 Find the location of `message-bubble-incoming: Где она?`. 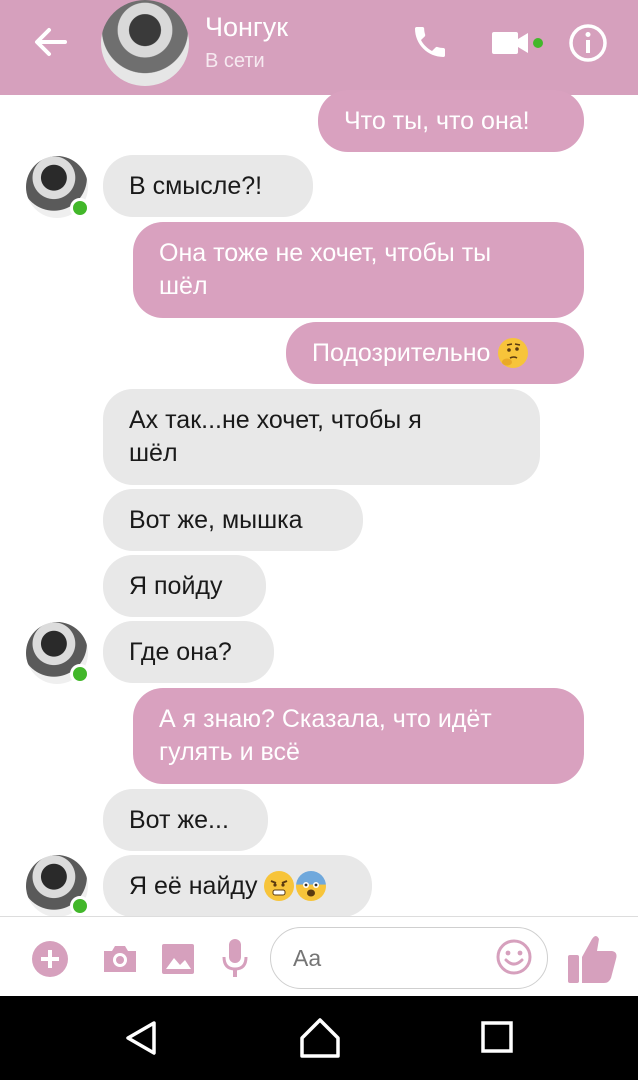

message-bubble-incoming: Где она? is located at coordinates (188, 652).